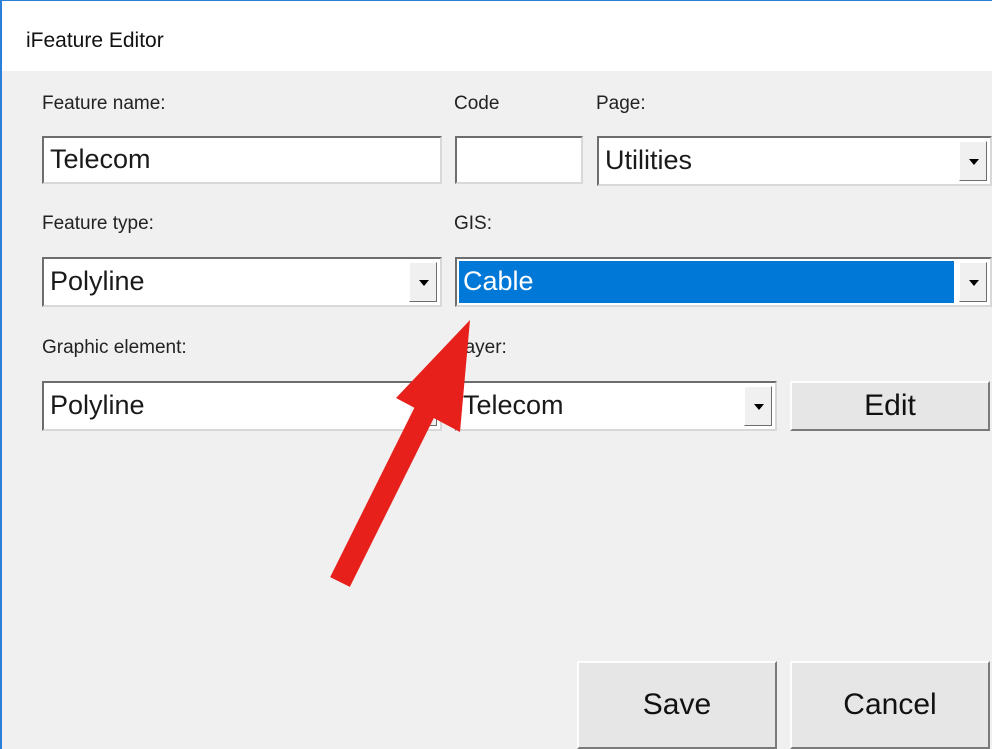 Image resolution: width=992 pixels, height=749 pixels. Describe the element at coordinates (98, 223) in the screenshot. I see `feature-type-label: Feature type:` at that location.